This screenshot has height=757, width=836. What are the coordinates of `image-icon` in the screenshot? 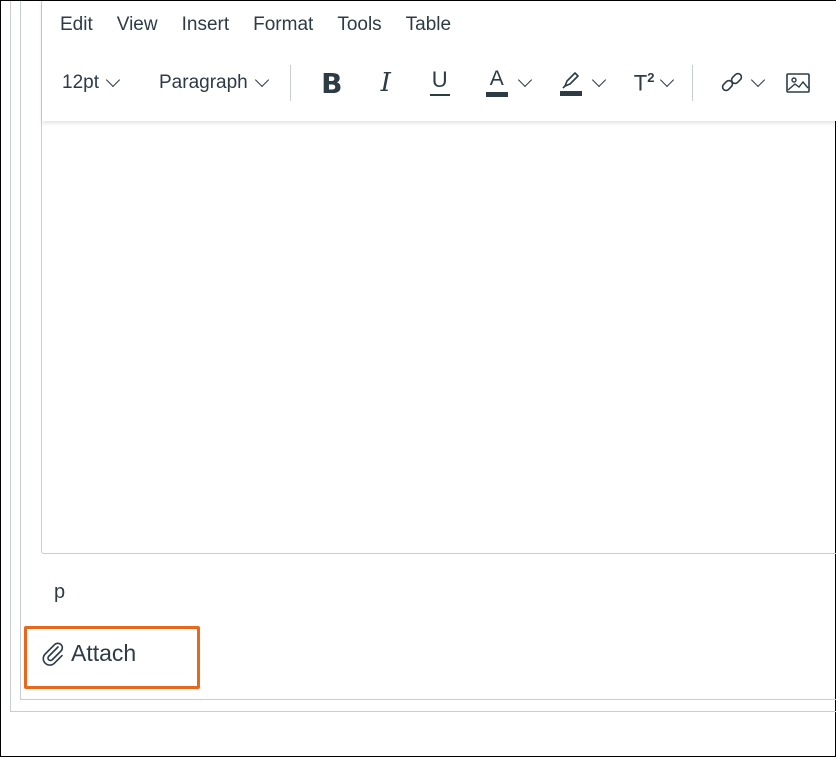 It's located at (798, 83).